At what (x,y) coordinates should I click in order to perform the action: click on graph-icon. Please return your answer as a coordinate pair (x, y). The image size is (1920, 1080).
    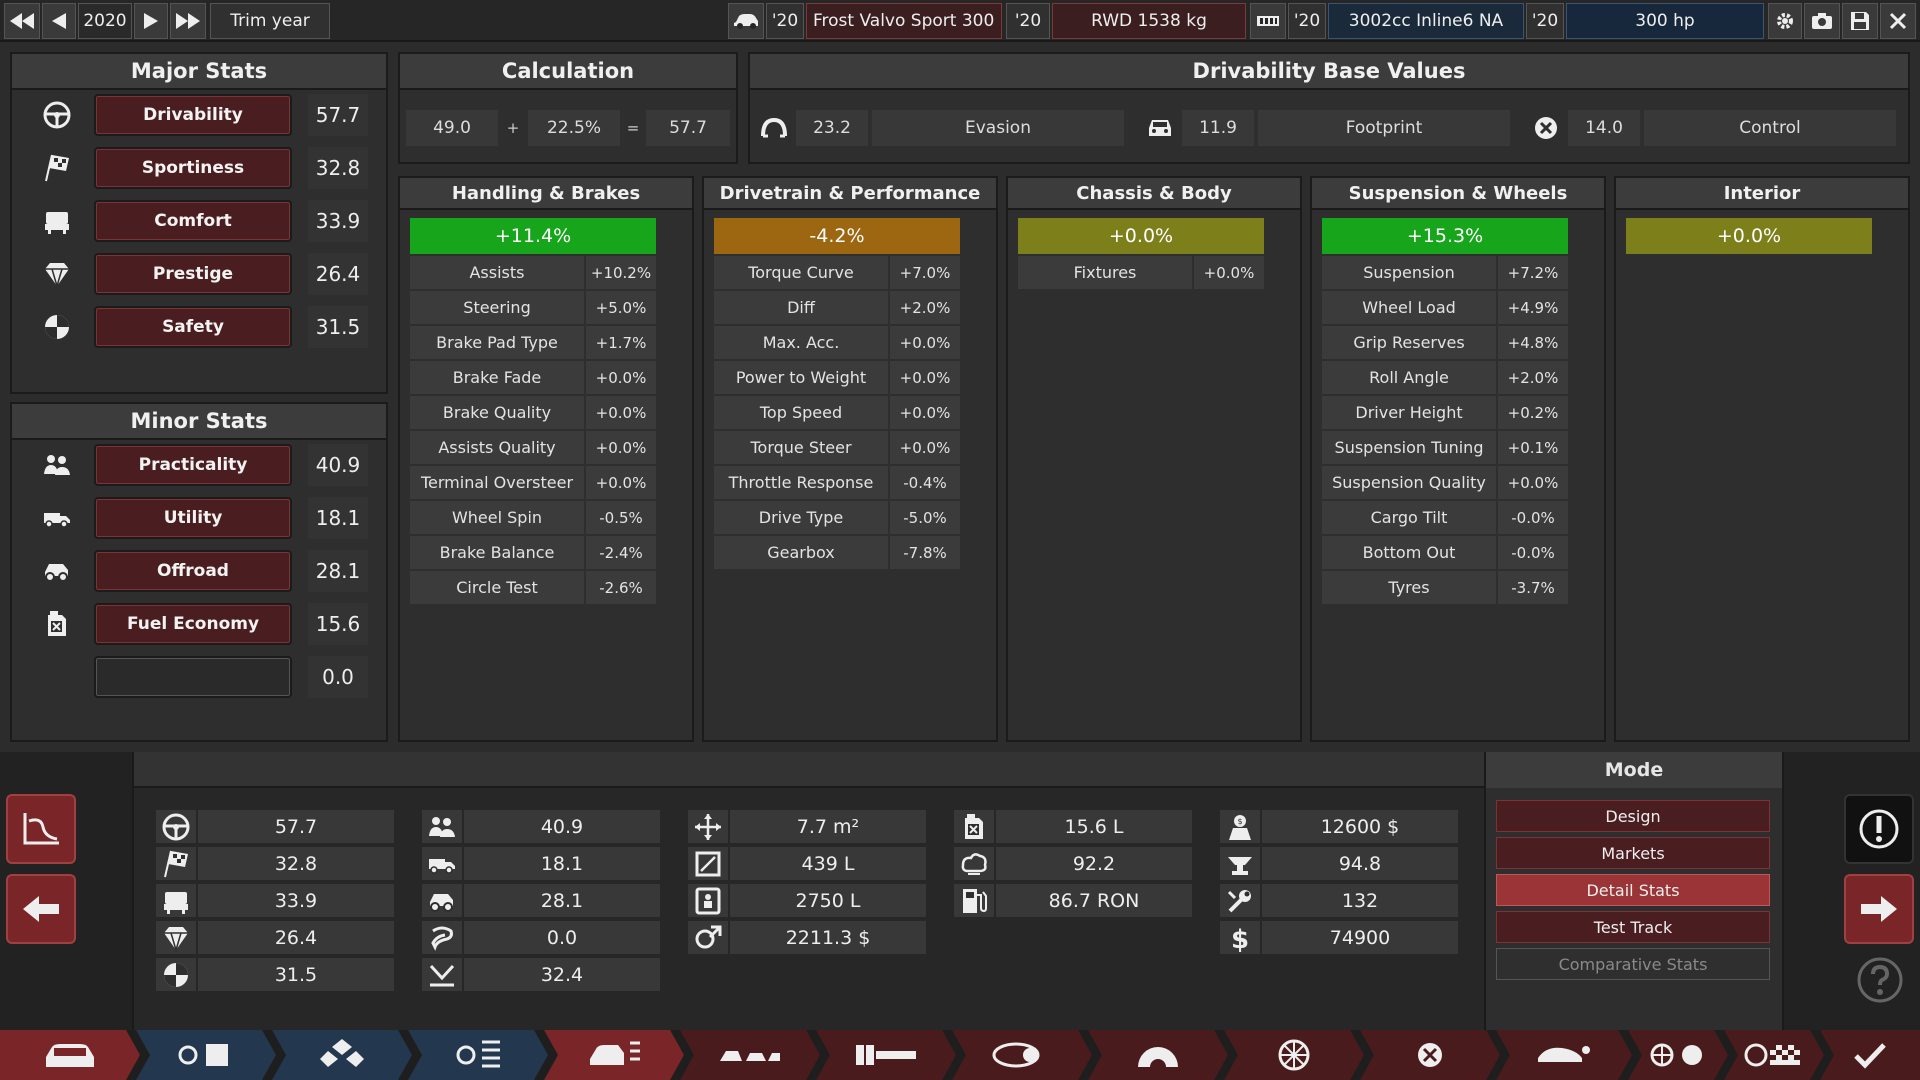
    Looking at the image, I should click on (41, 829).